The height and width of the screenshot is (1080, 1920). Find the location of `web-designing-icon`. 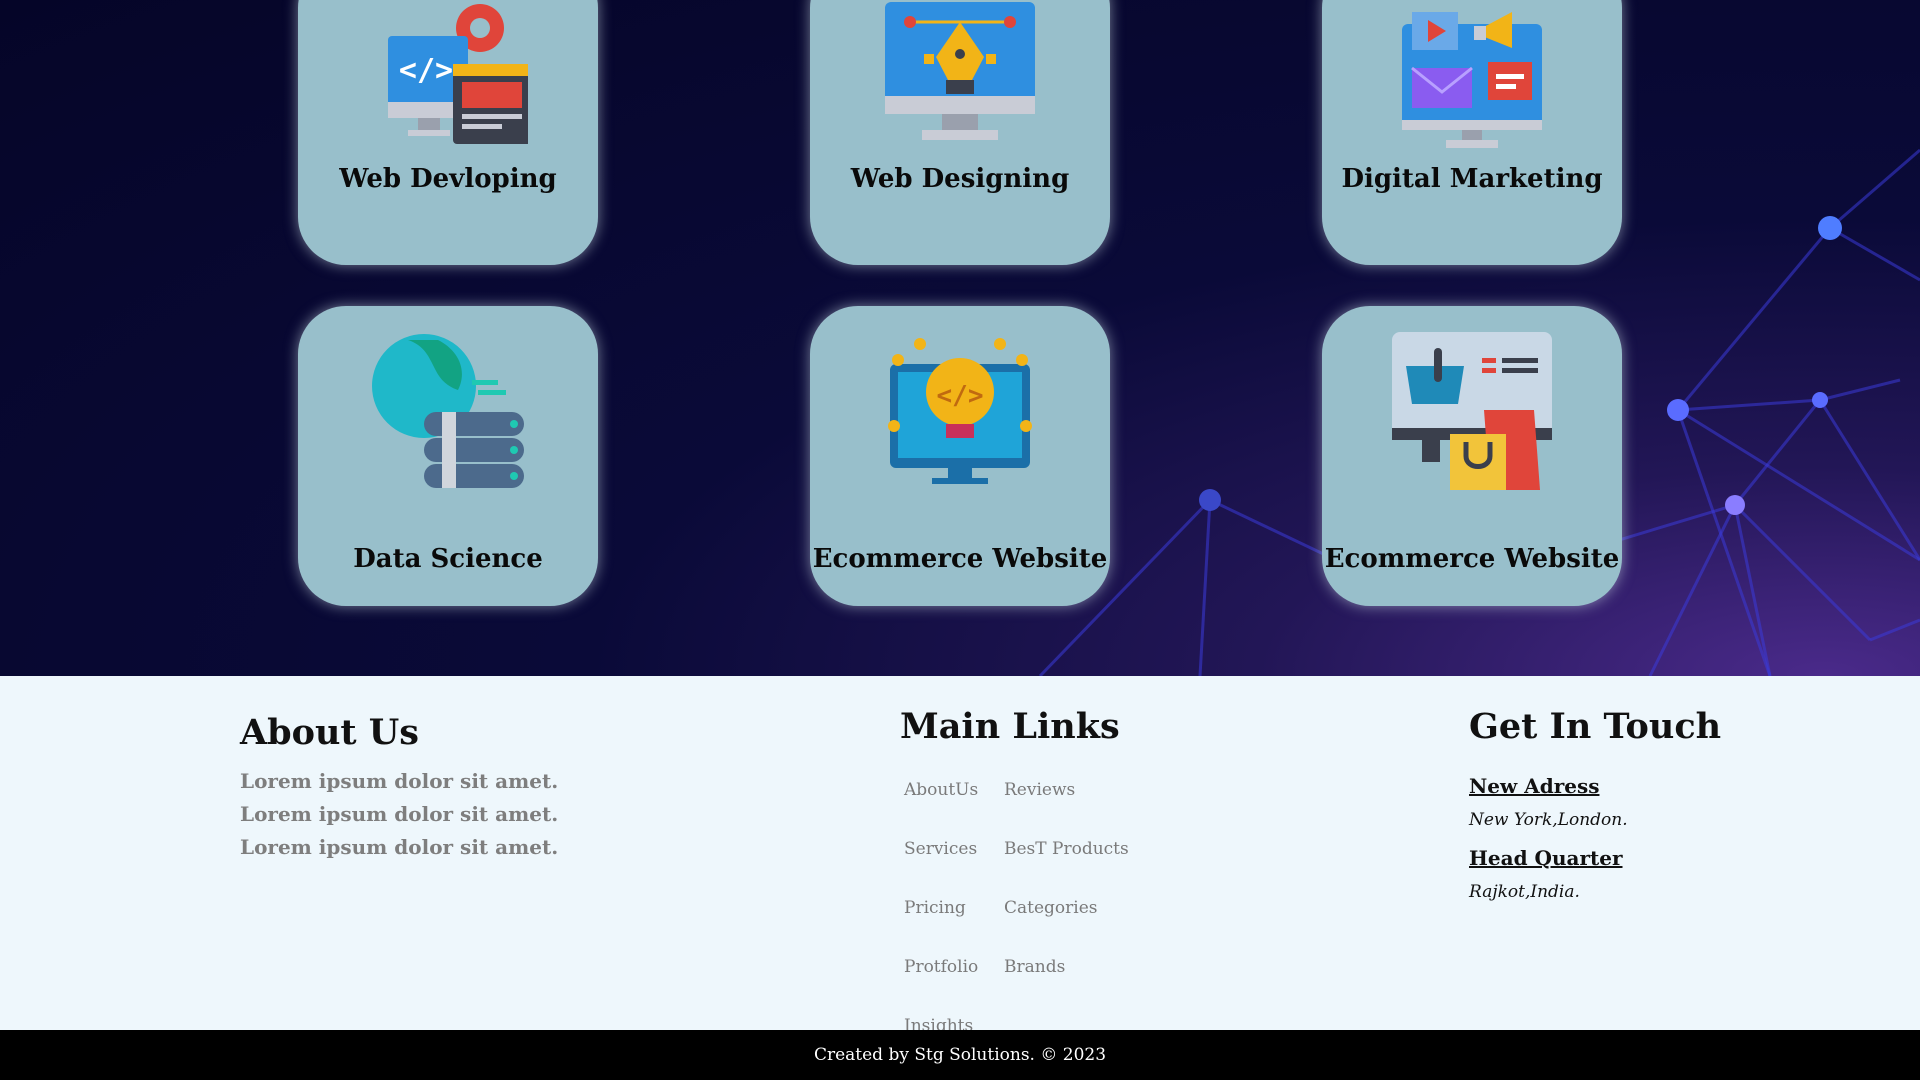

web-designing-icon is located at coordinates (960, 71).